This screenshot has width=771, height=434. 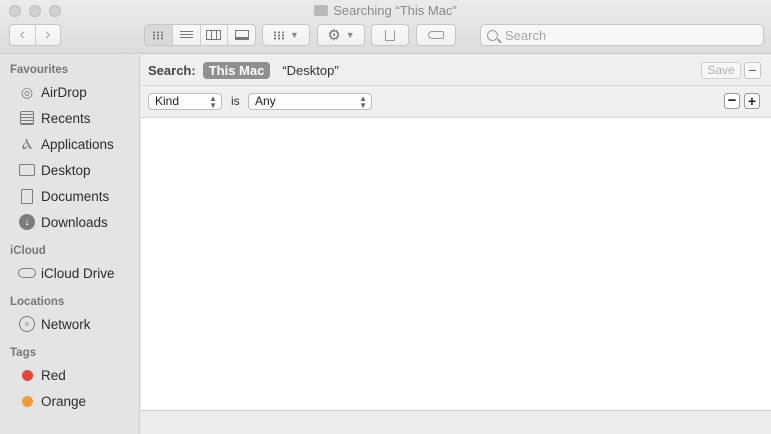 I want to click on column-view-button, so click(x=213, y=35).